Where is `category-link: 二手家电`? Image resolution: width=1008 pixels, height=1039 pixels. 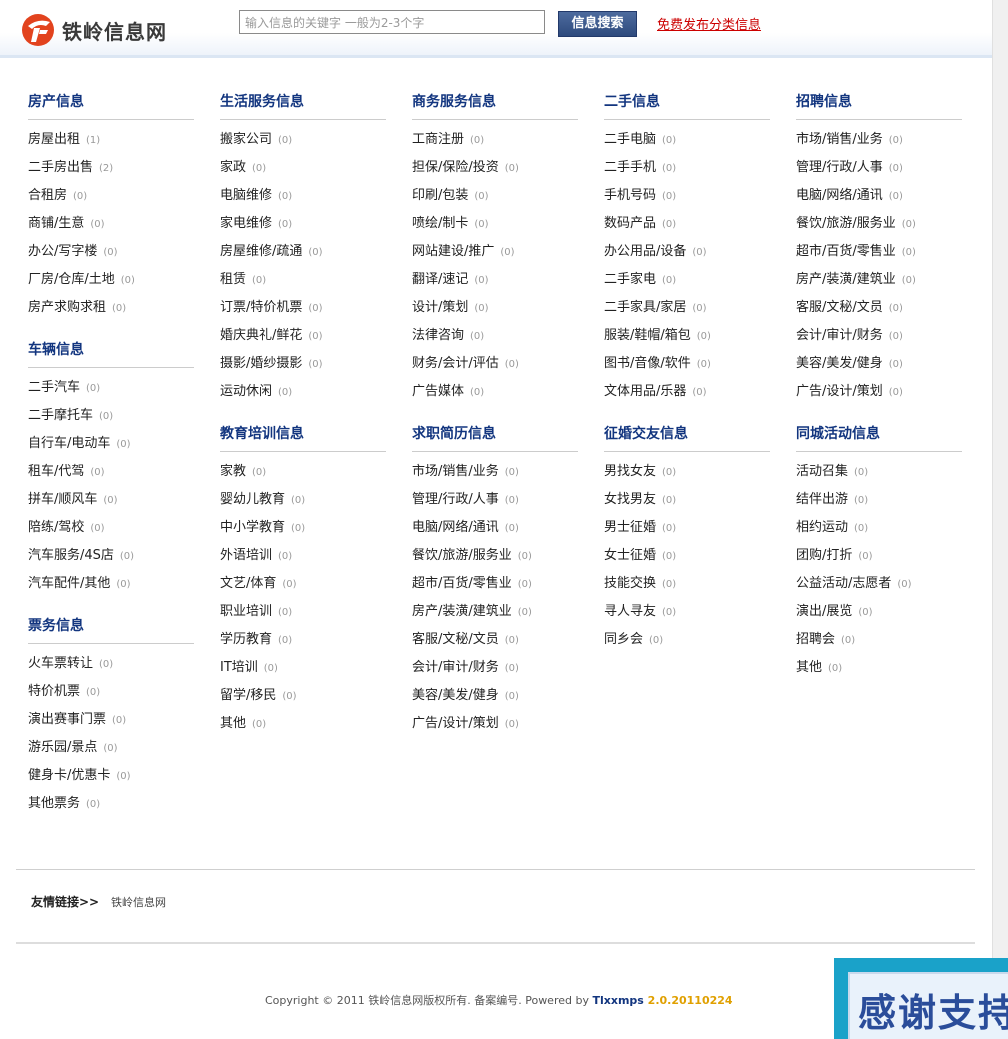 category-link: 二手家电 is located at coordinates (630, 279).